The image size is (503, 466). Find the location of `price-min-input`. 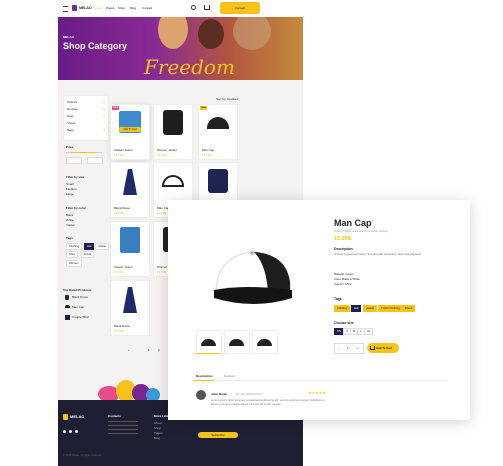

price-min-input is located at coordinates (74, 160).